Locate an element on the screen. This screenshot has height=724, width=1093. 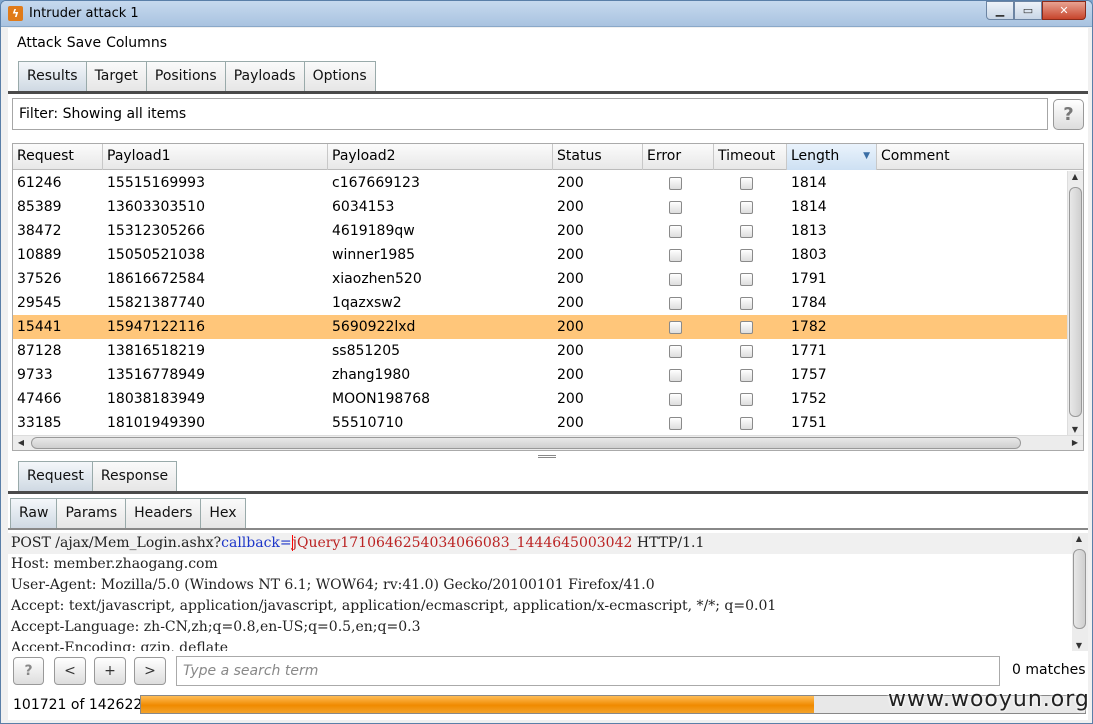
table-row: 85389 13603303510 6034153 200 1814 is located at coordinates (540, 207).